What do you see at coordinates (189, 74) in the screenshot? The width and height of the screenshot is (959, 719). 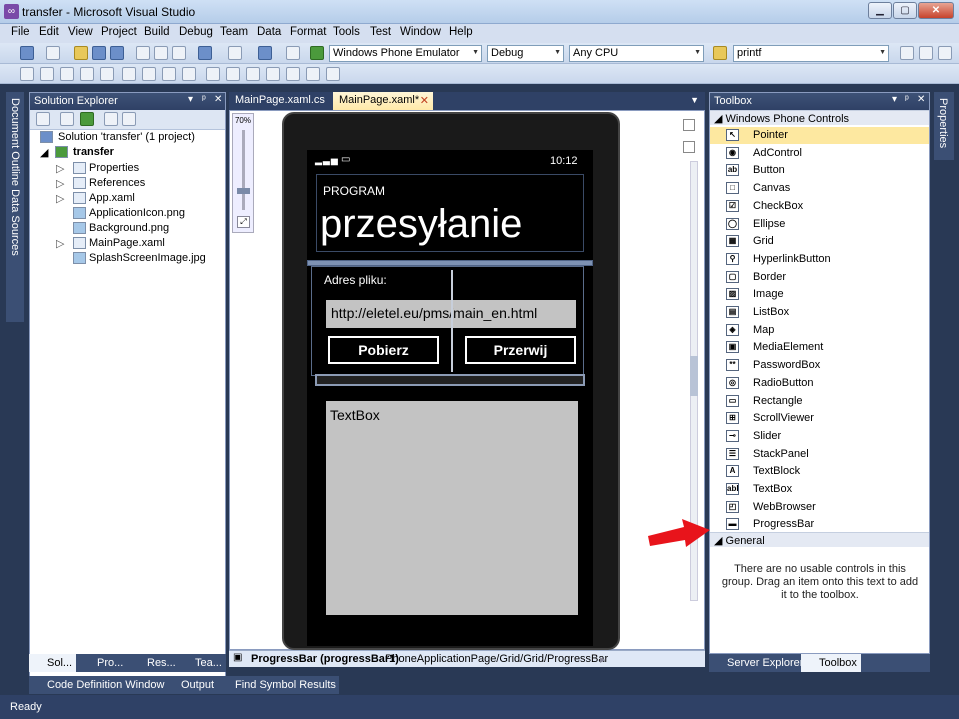 I see `vertical-spacing-icon` at bounding box center [189, 74].